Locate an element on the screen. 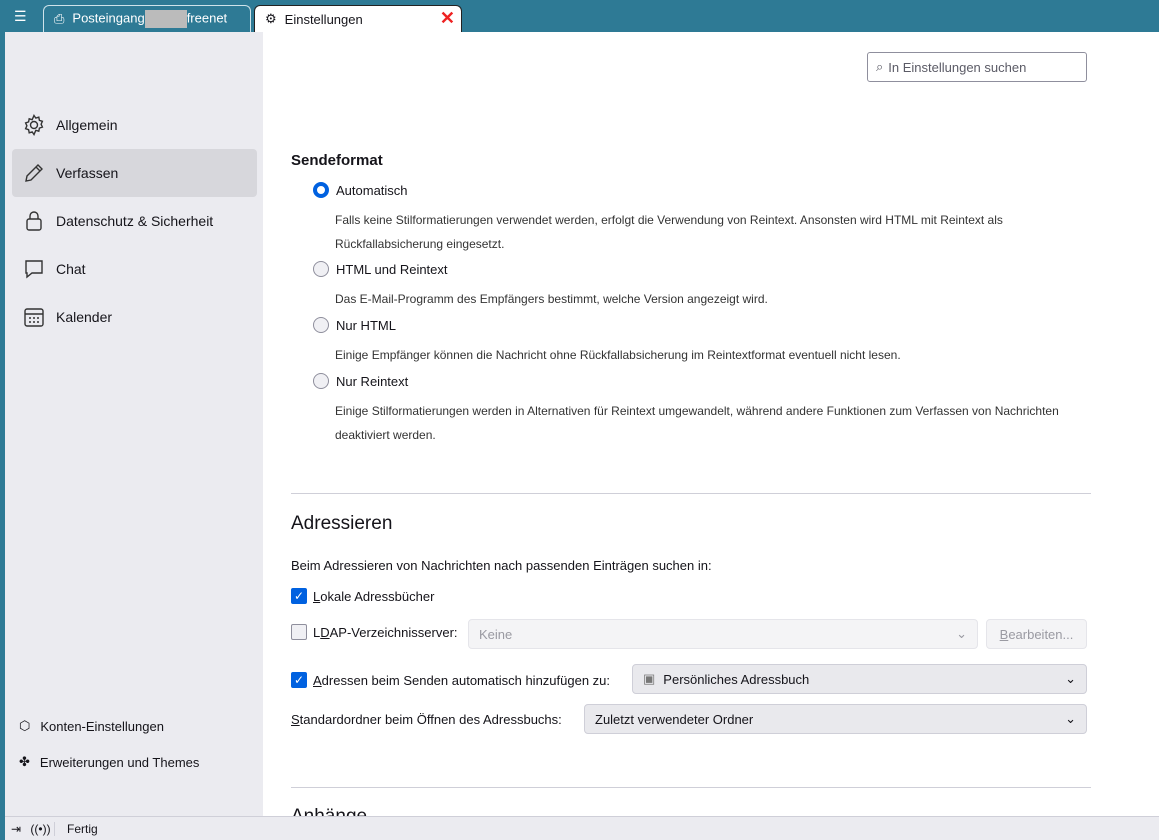  radio-automatic: Automatisch is located at coordinates (360, 190).